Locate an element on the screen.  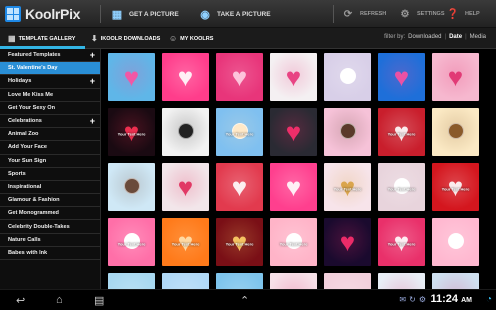
take-picture-button: ◉ TAKE A PICTURE is located at coordinates (234, 14).